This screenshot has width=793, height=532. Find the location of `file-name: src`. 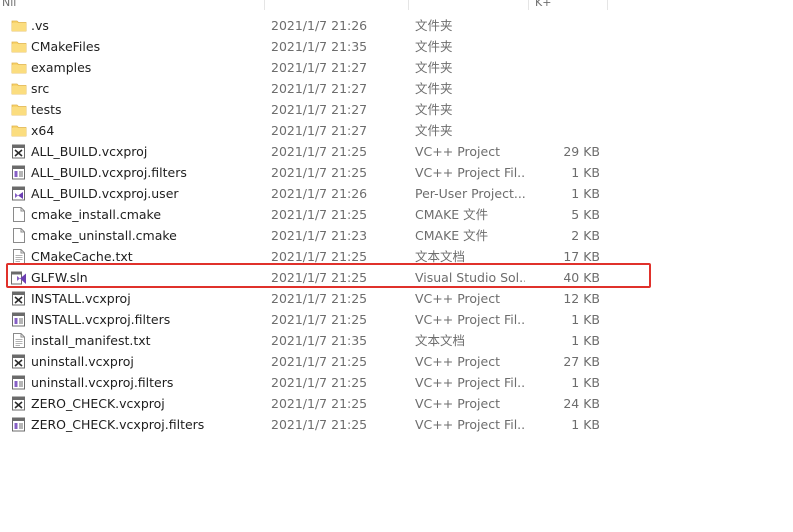

file-name: src is located at coordinates (40, 88).